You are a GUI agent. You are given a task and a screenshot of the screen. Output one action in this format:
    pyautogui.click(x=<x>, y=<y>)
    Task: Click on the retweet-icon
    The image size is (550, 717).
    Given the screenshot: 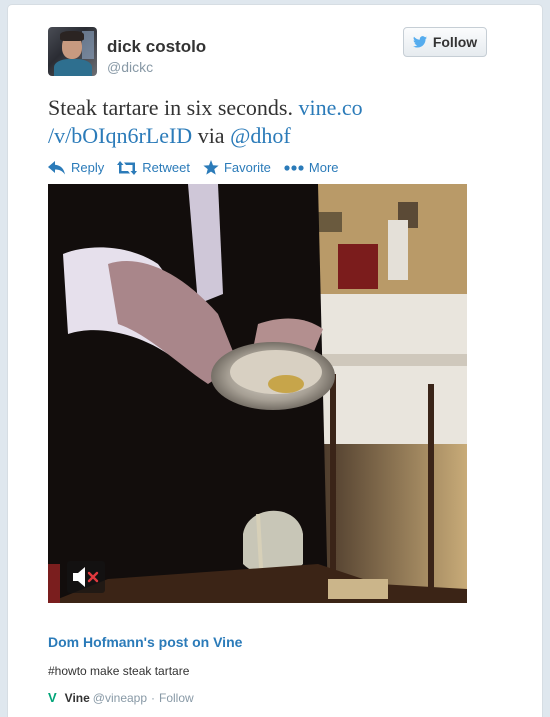 What is the action you would take?
    pyautogui.click(x=127, y=167)
    